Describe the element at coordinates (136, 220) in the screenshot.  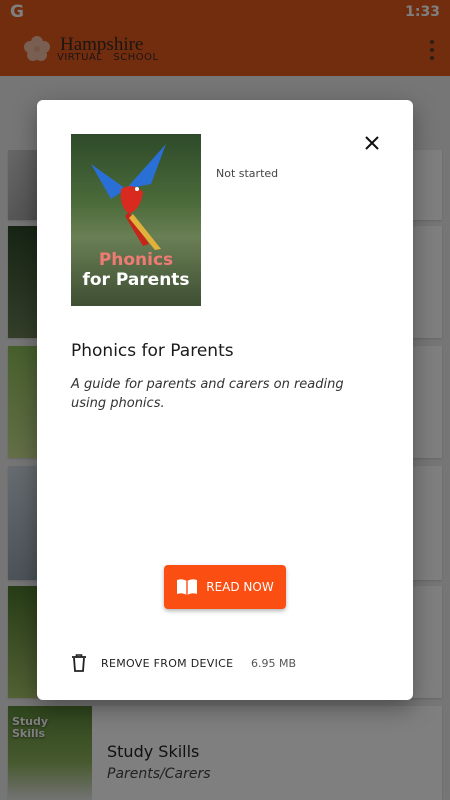
I see `book-cover: Phonics for Parents` at that location.